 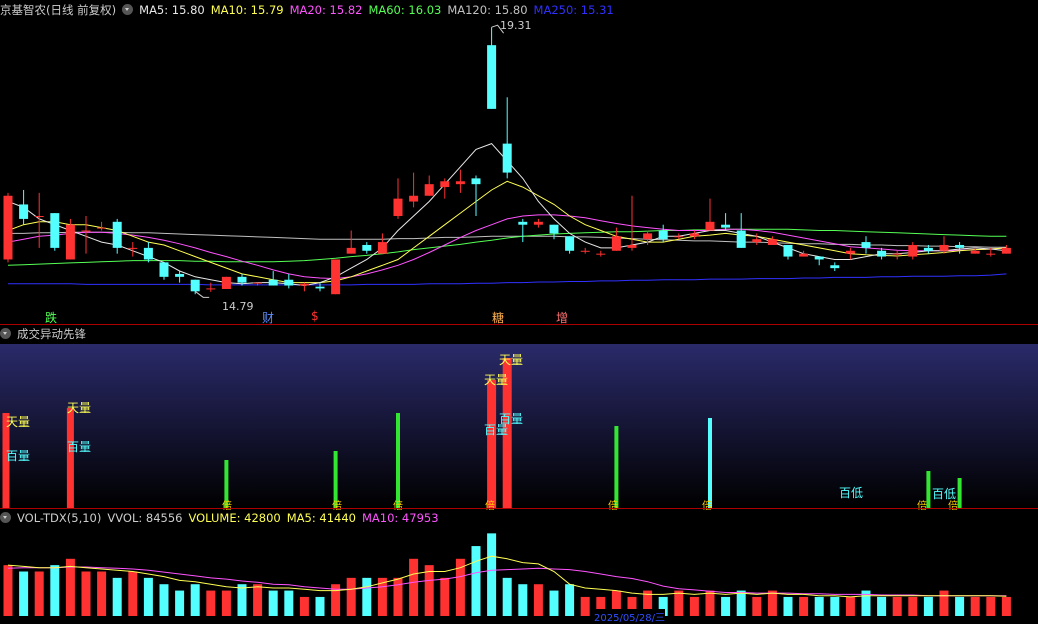 I want to click on high-price-label: 19.31, so click(x=516, y=25).